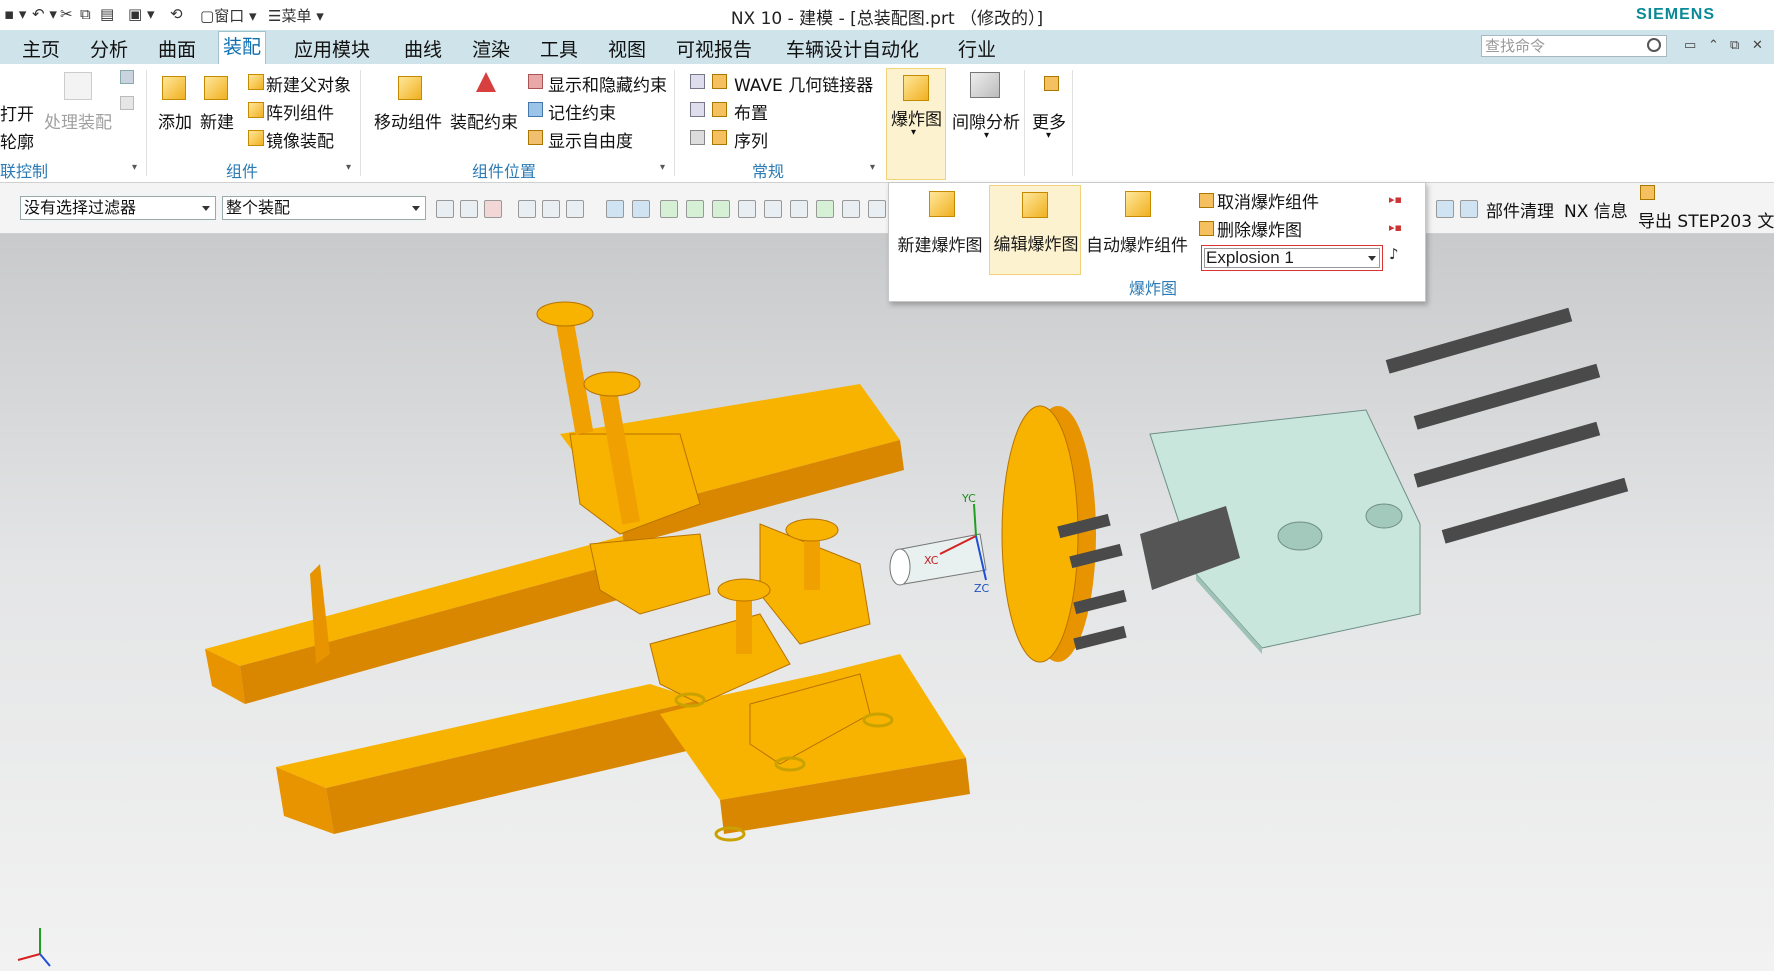 This screenshot has width=1774, height=975. What do you see at coordinates (1647, 192) in the screenshot?
I see `export-step-icon` at bounding box center [1647, 192].